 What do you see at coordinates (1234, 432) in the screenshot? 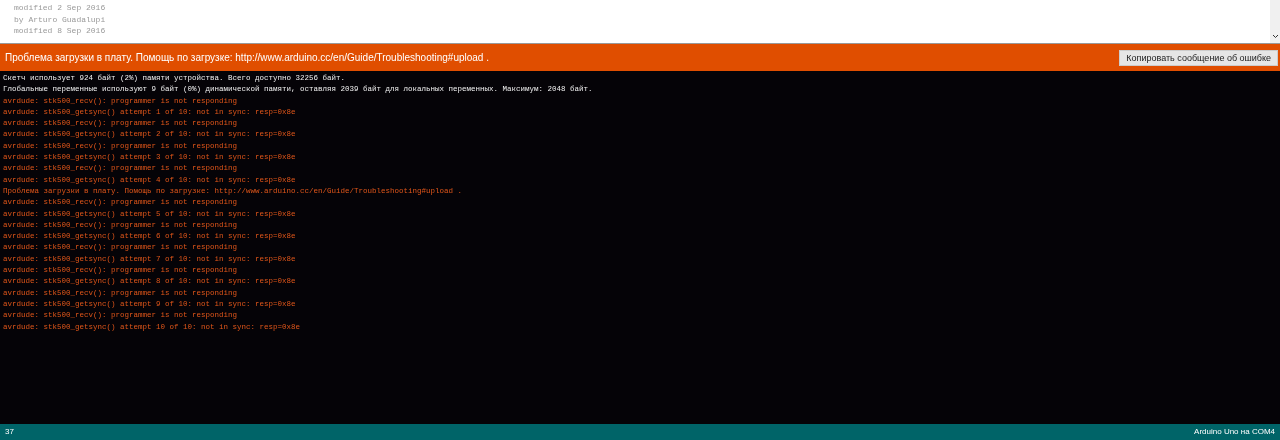
I see `board-port: Arduino Uno на COM4` at bounding box center [1234, 432].